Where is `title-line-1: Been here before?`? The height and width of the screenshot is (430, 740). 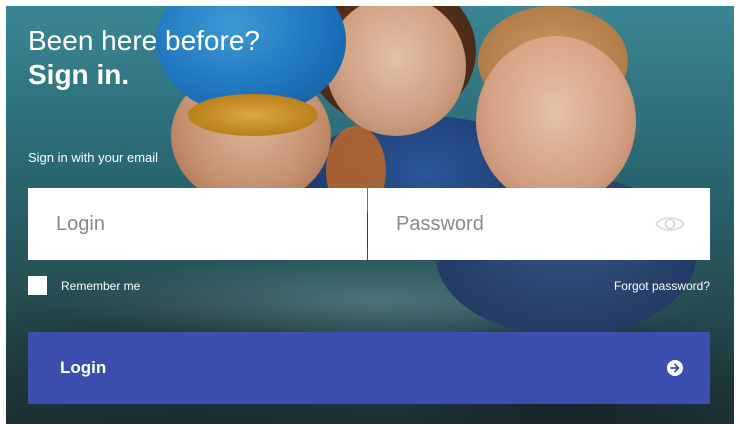
title-line-1: Been here before? is located at coordinates (144, 40).